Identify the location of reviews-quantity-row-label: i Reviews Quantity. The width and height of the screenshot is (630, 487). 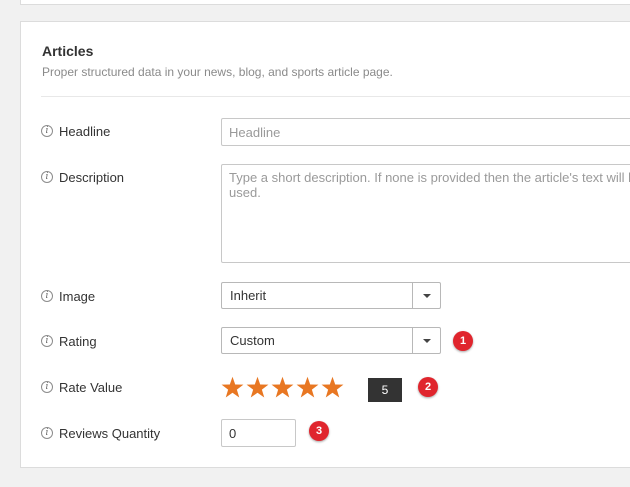
(100, 433).